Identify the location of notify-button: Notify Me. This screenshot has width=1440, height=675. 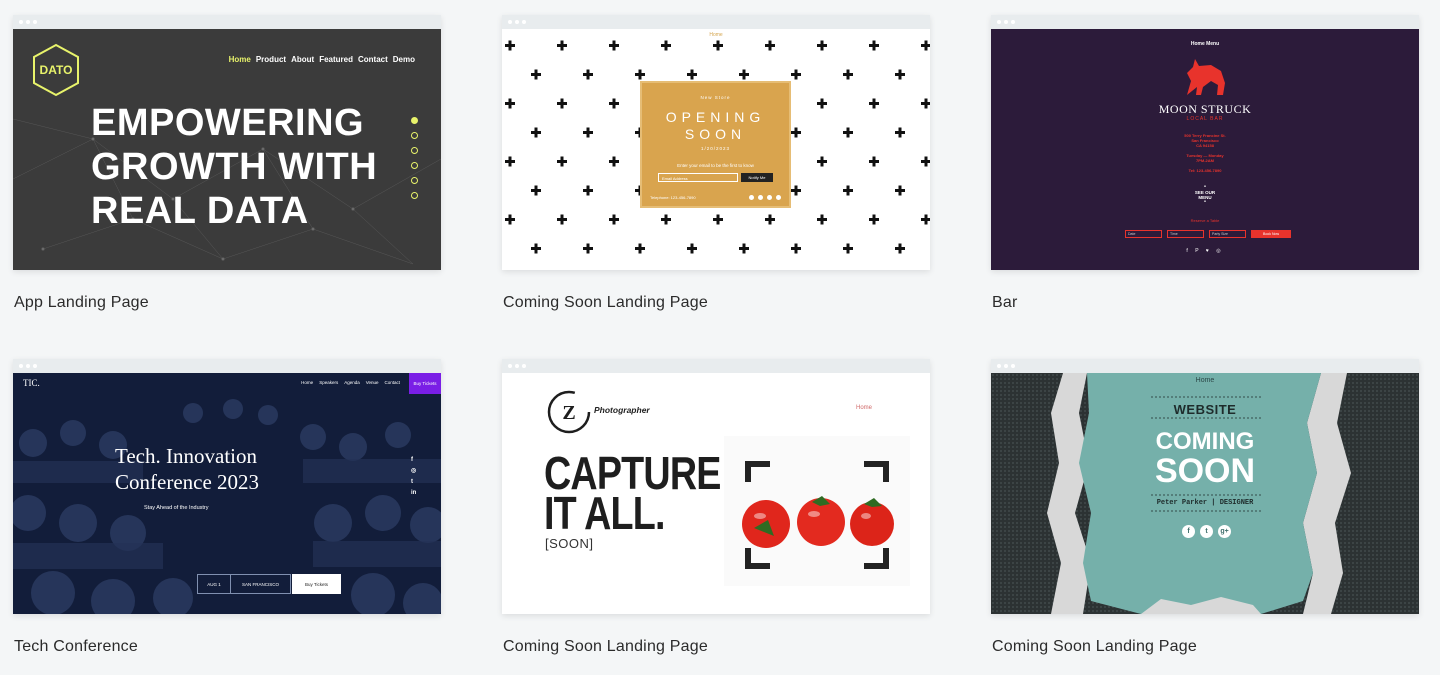
(757, 177).